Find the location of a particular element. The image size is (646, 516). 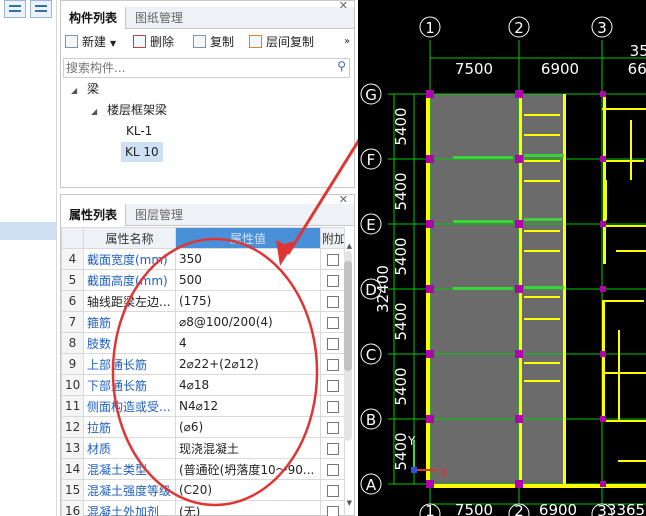

vertical-scrollbar is located at coordinates (348, 346).